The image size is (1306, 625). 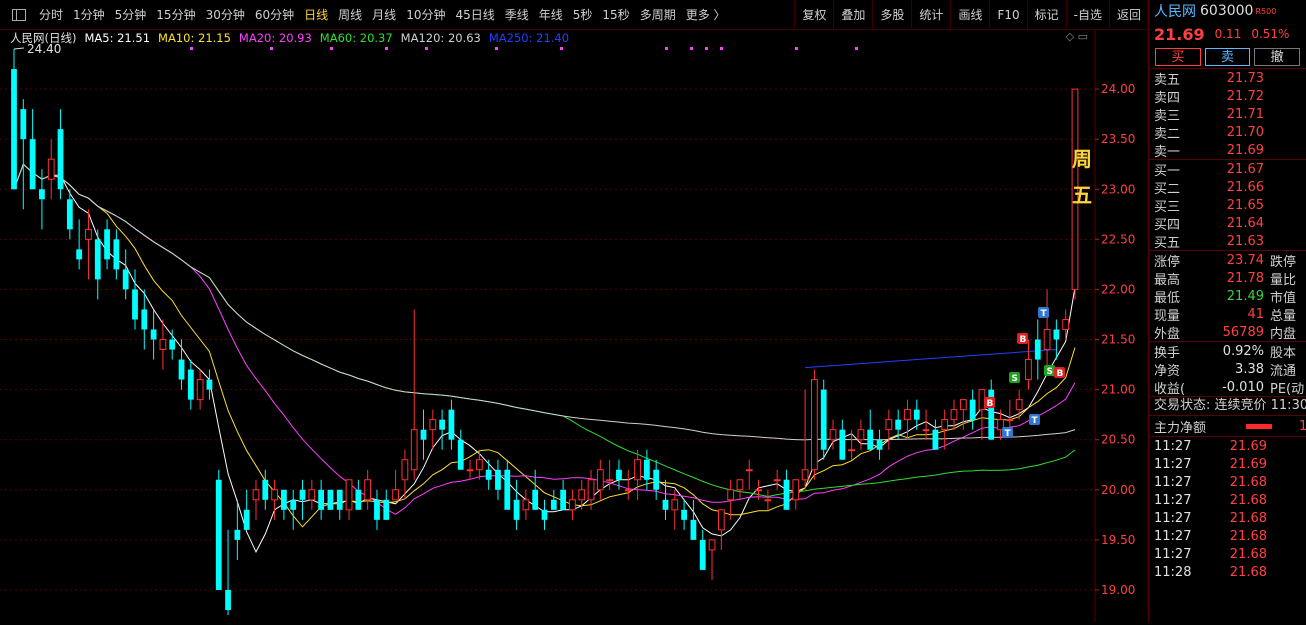 What do you see at coordinates (1167, 116) in the screenshot?
I see `book-label: 卖三` at bounding box center [1167, 116].